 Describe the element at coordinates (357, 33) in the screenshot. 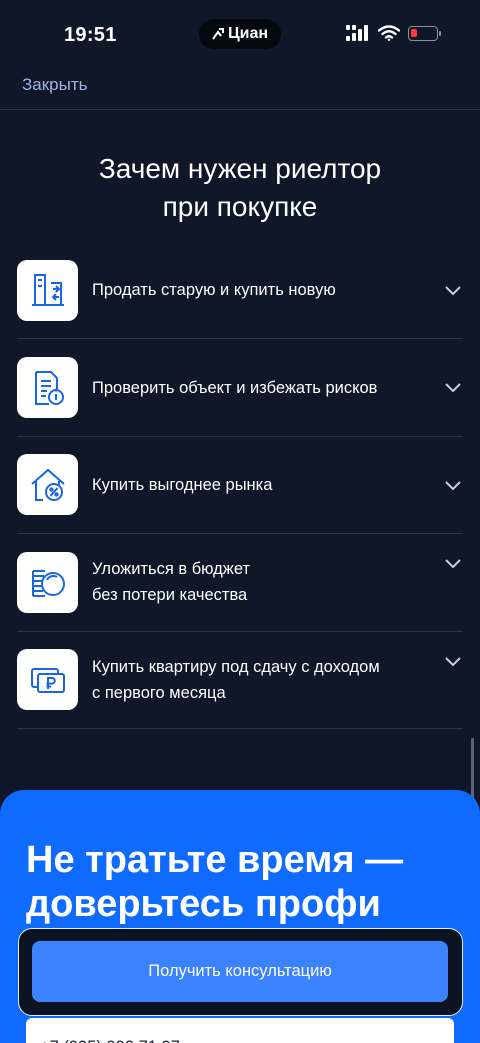

I see `cellular-signal-icon` at that location.